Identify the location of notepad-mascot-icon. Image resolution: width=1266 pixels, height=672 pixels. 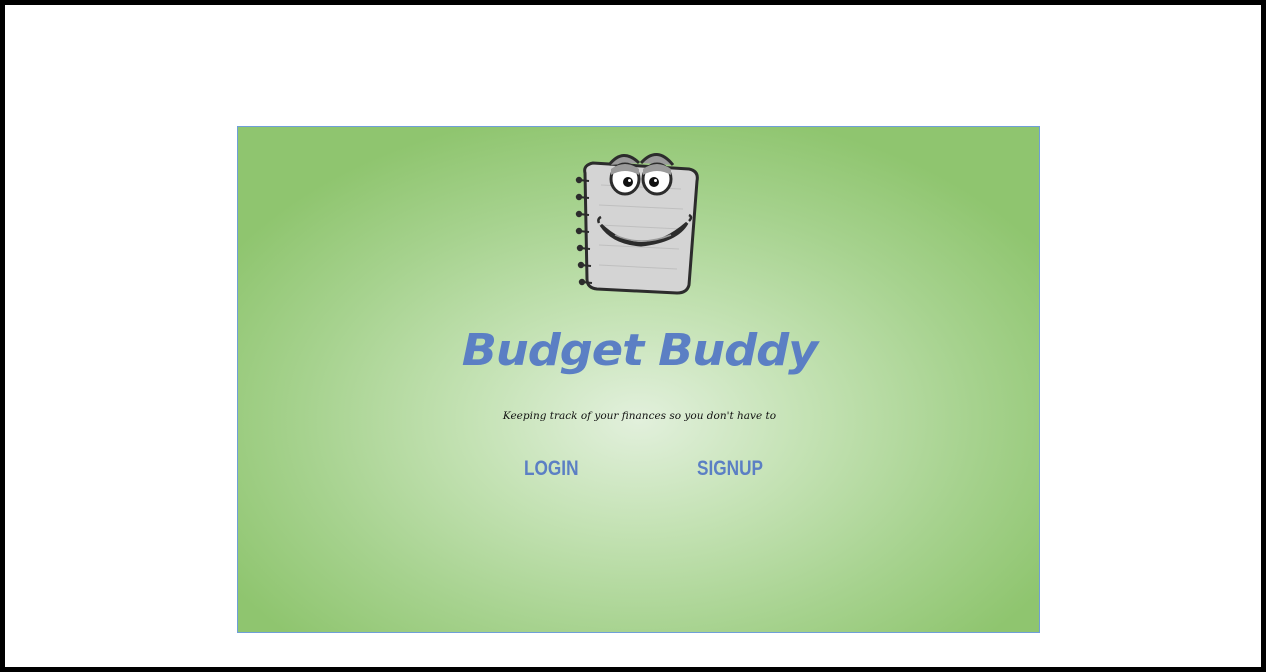
(637, 224).